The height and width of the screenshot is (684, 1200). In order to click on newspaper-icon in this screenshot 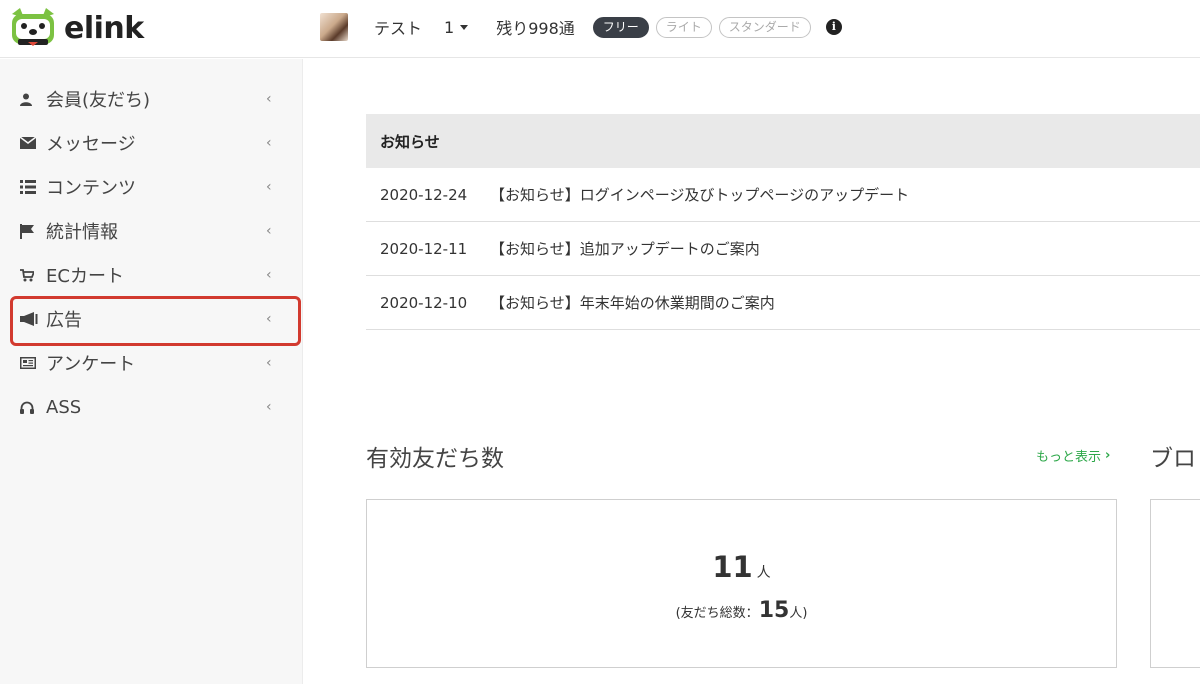, I will do `click(31, 363)`.